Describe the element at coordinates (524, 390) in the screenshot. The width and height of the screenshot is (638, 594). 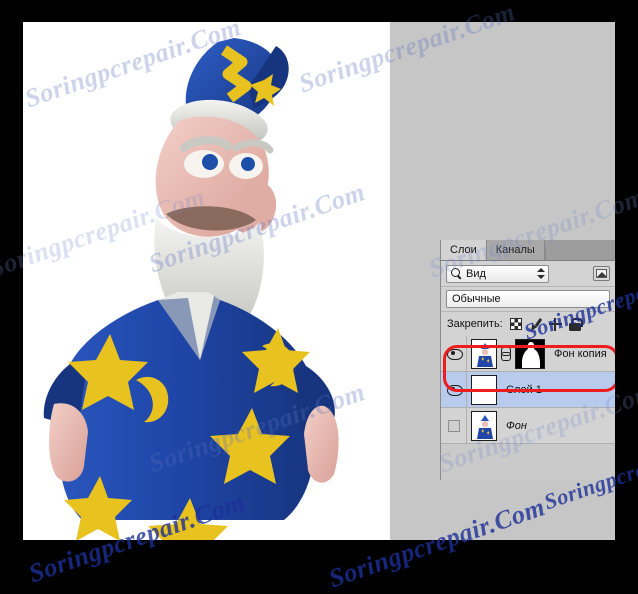
I see `layer-name: Слой 1` at that location.